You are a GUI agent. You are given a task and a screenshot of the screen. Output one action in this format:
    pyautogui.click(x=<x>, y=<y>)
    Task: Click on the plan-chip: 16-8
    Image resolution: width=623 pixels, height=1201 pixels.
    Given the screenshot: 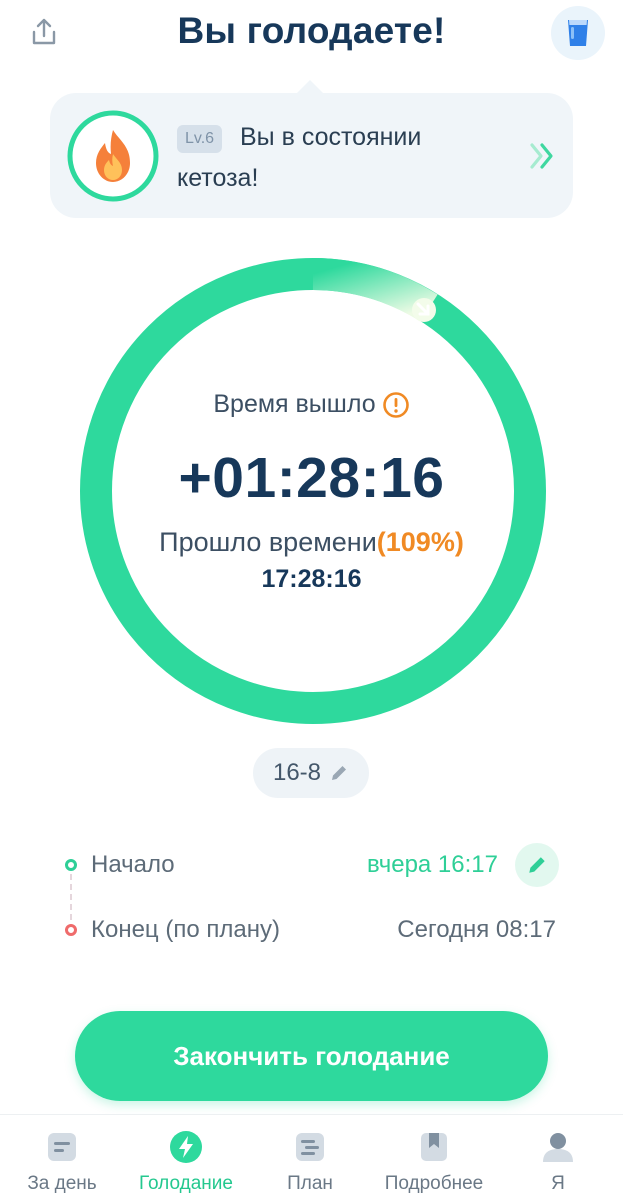 What is the action you would take?
    pyautogui.click(x=311, y=773)
    